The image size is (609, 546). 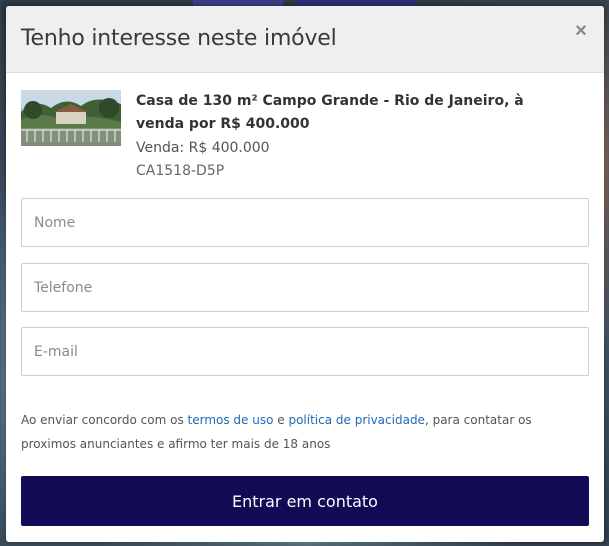 What do you see at coordinates (305, 287) in the screenshot?
I see `phone-input` at bounding box center [305, 287].